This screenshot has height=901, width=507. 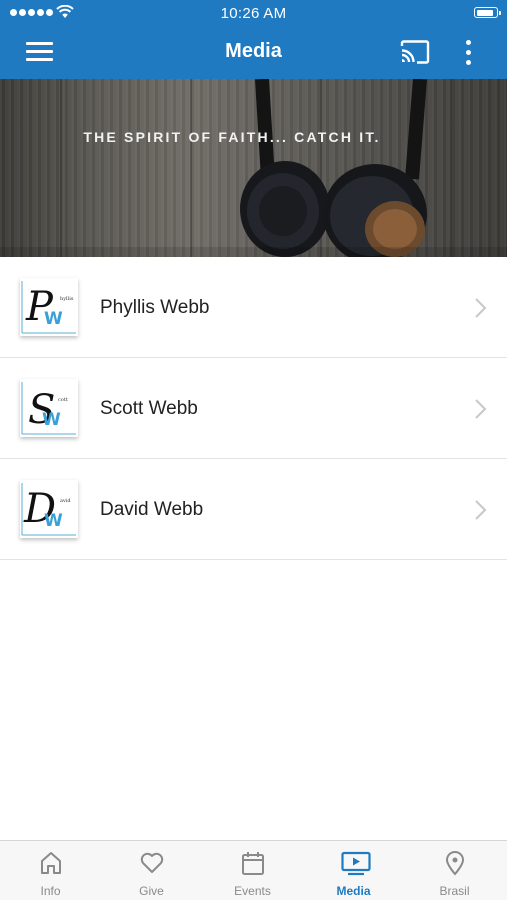 I want to click on tab-info: Info, so click(x=50, y=871).